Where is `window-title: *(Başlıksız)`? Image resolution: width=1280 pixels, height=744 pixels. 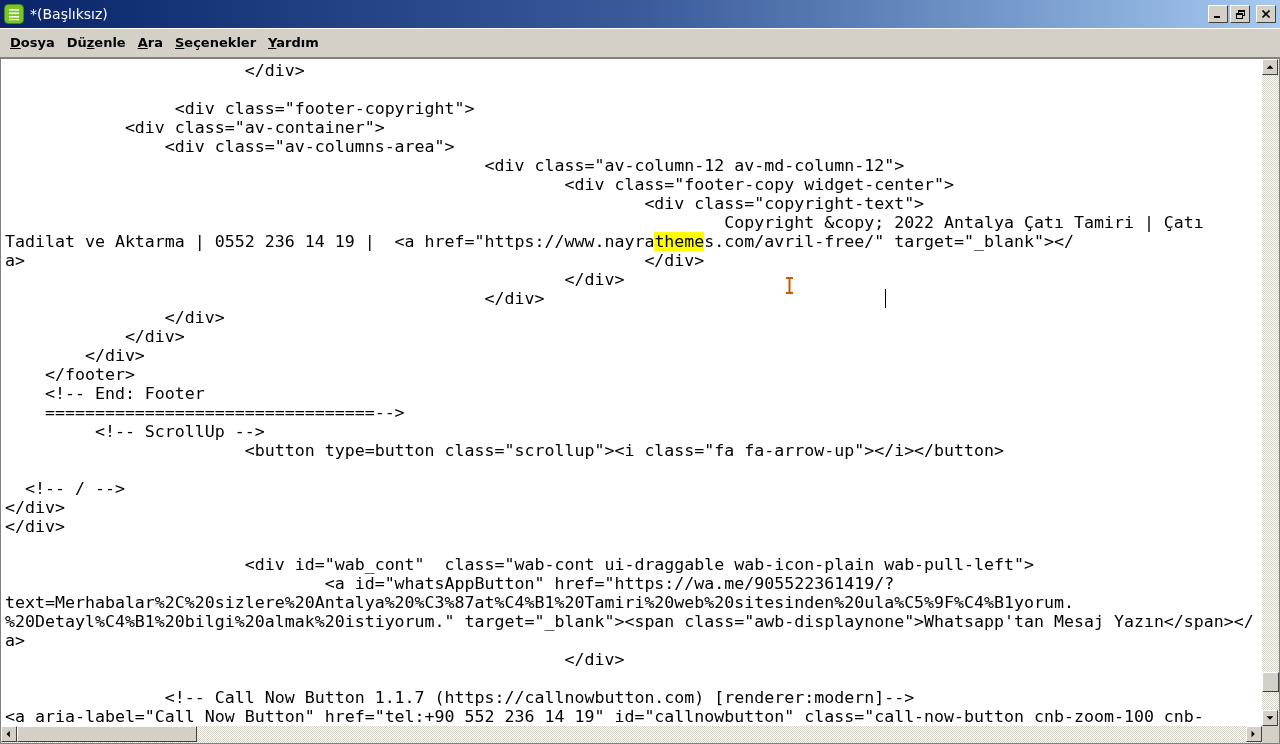
window-title: *(Başlıksız) is located at coordinates (69, 14).